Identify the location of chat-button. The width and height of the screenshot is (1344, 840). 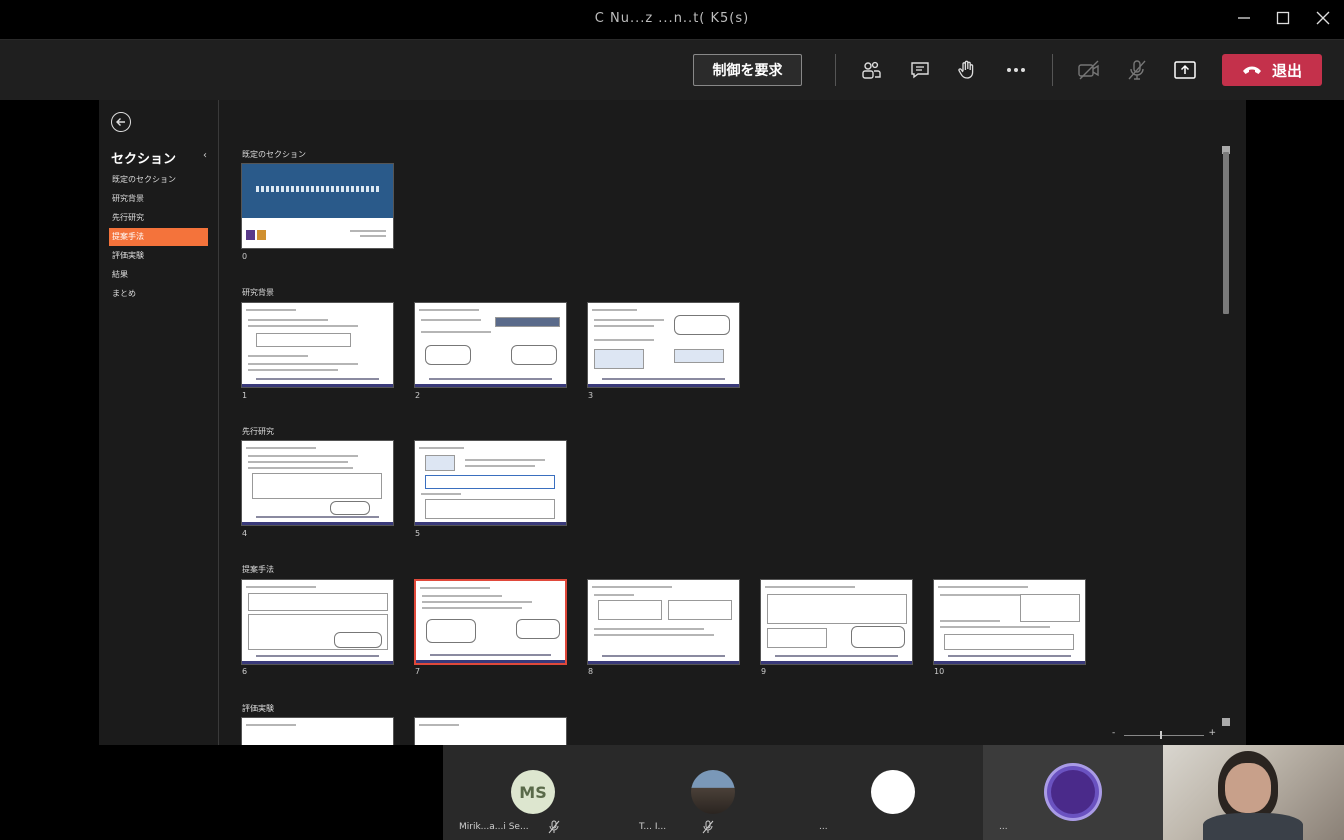
(920, 70).